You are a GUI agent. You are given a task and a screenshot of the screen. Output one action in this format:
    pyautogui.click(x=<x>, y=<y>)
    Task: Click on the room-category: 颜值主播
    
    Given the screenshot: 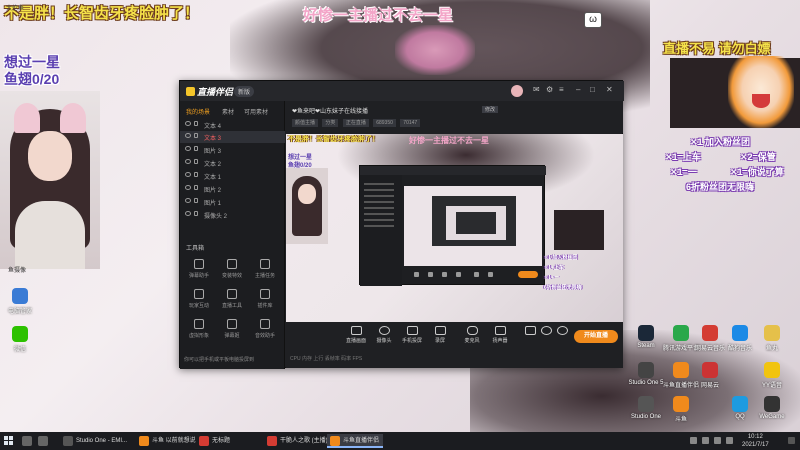 What is the action you would take?
    pyautogui.click(x=305, y=123)
    